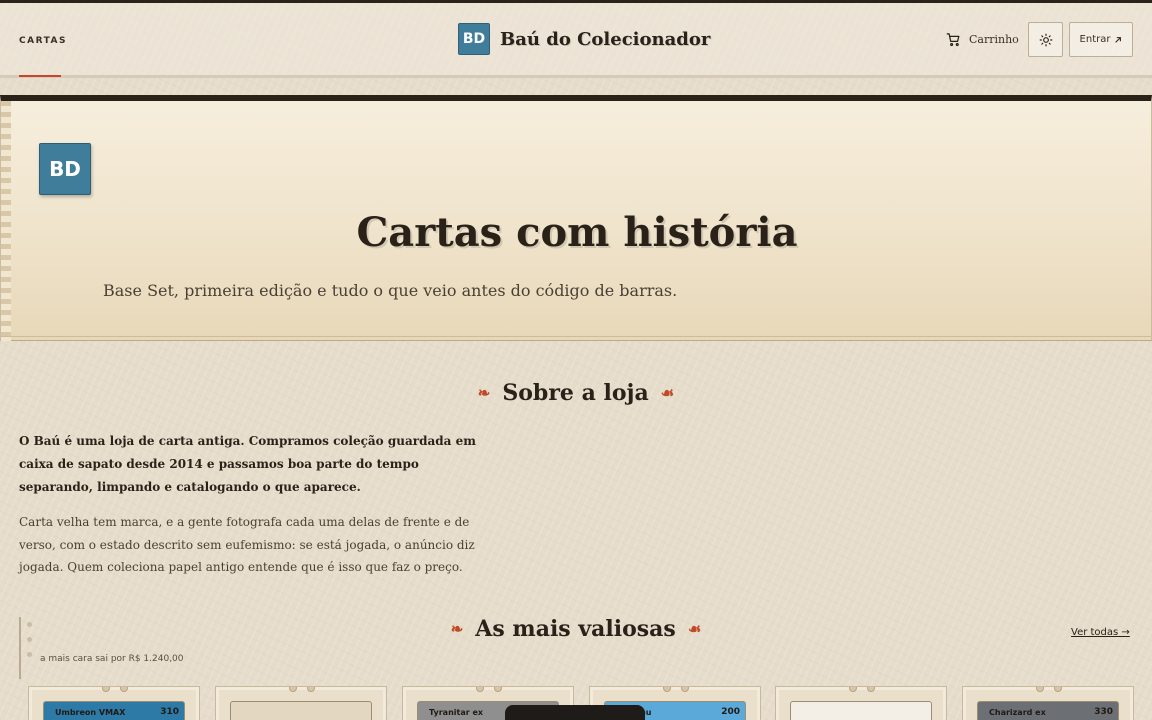 The image size is (1152, 720). Describe the element at coordinates (1048, 703) in the screenshot. I see `product-card: Charizard ex 330` at that location.